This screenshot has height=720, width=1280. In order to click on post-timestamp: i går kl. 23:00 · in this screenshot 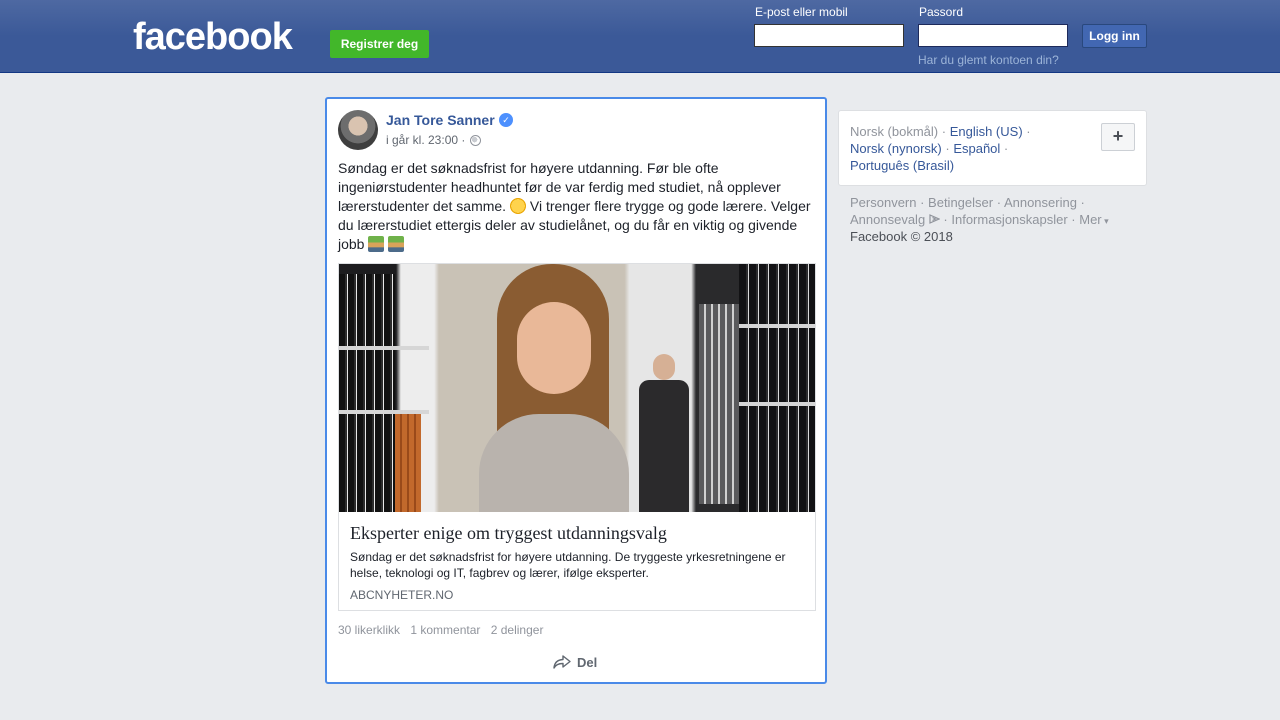, I will do `click(425, 140)`.